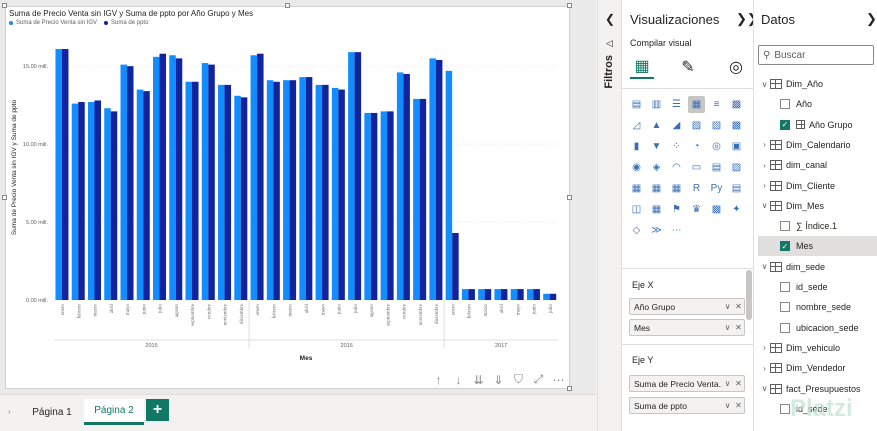 The width and height of the screenshot is (877, 431). Describe the element at coordinates (676, 146) in the screenshot. I see `scatter-icon: ⁘` at that location.